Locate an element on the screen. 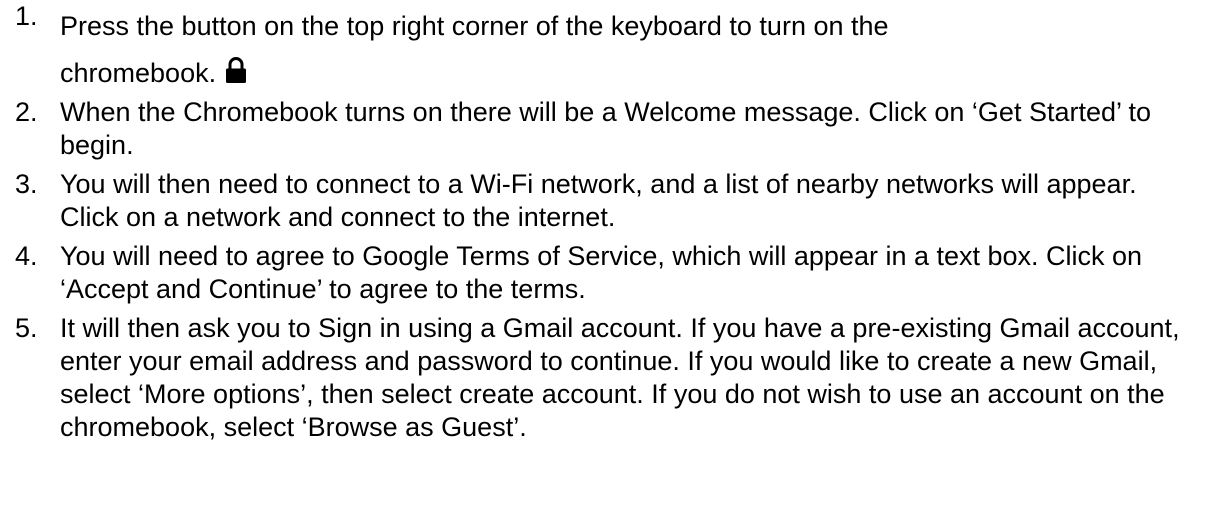 The height and width of the screenshot is (520, 1210). step-text-line-2: chromebook. is located at coordinates (138, 73).